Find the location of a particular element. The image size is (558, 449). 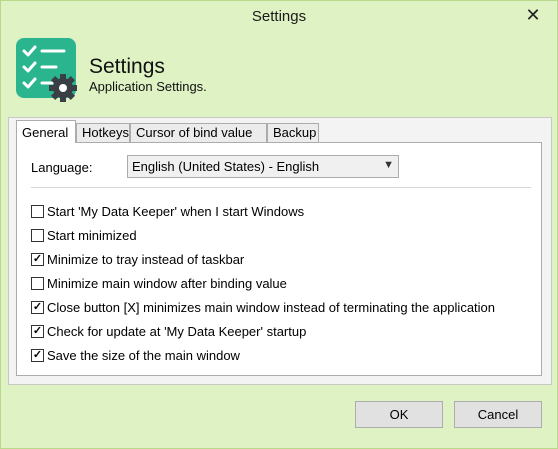

checklist-gear-icon is located at coordinates (47, 70).